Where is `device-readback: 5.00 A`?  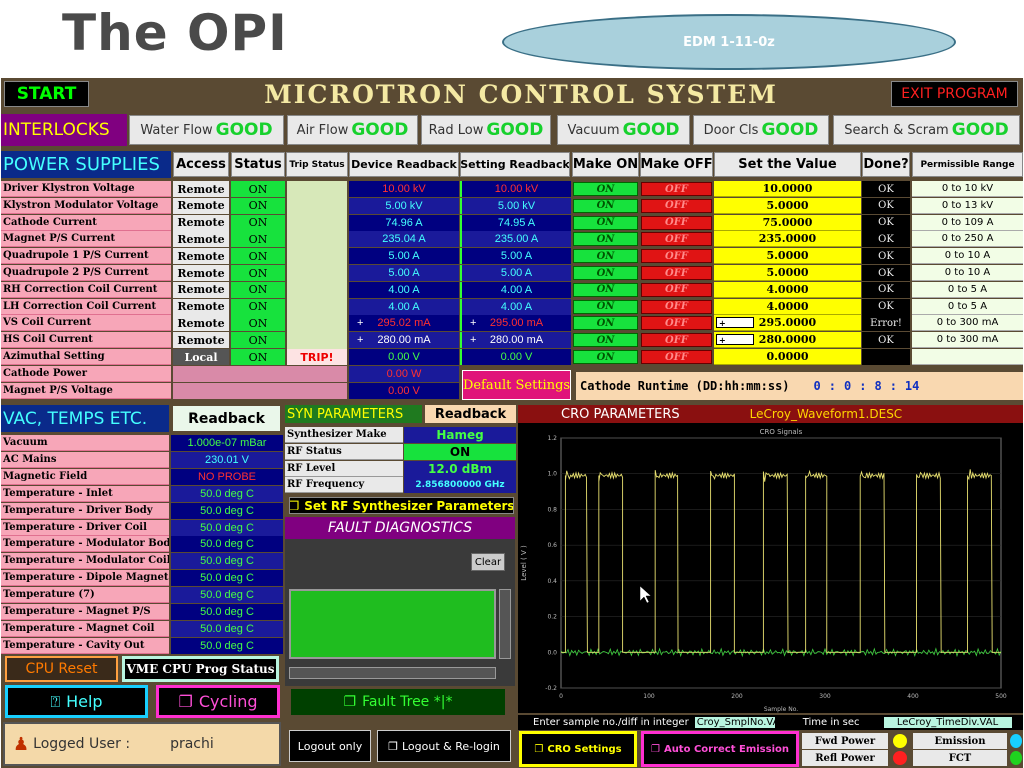
device-readback: 5.00 A is located at coordinates (404, 256).